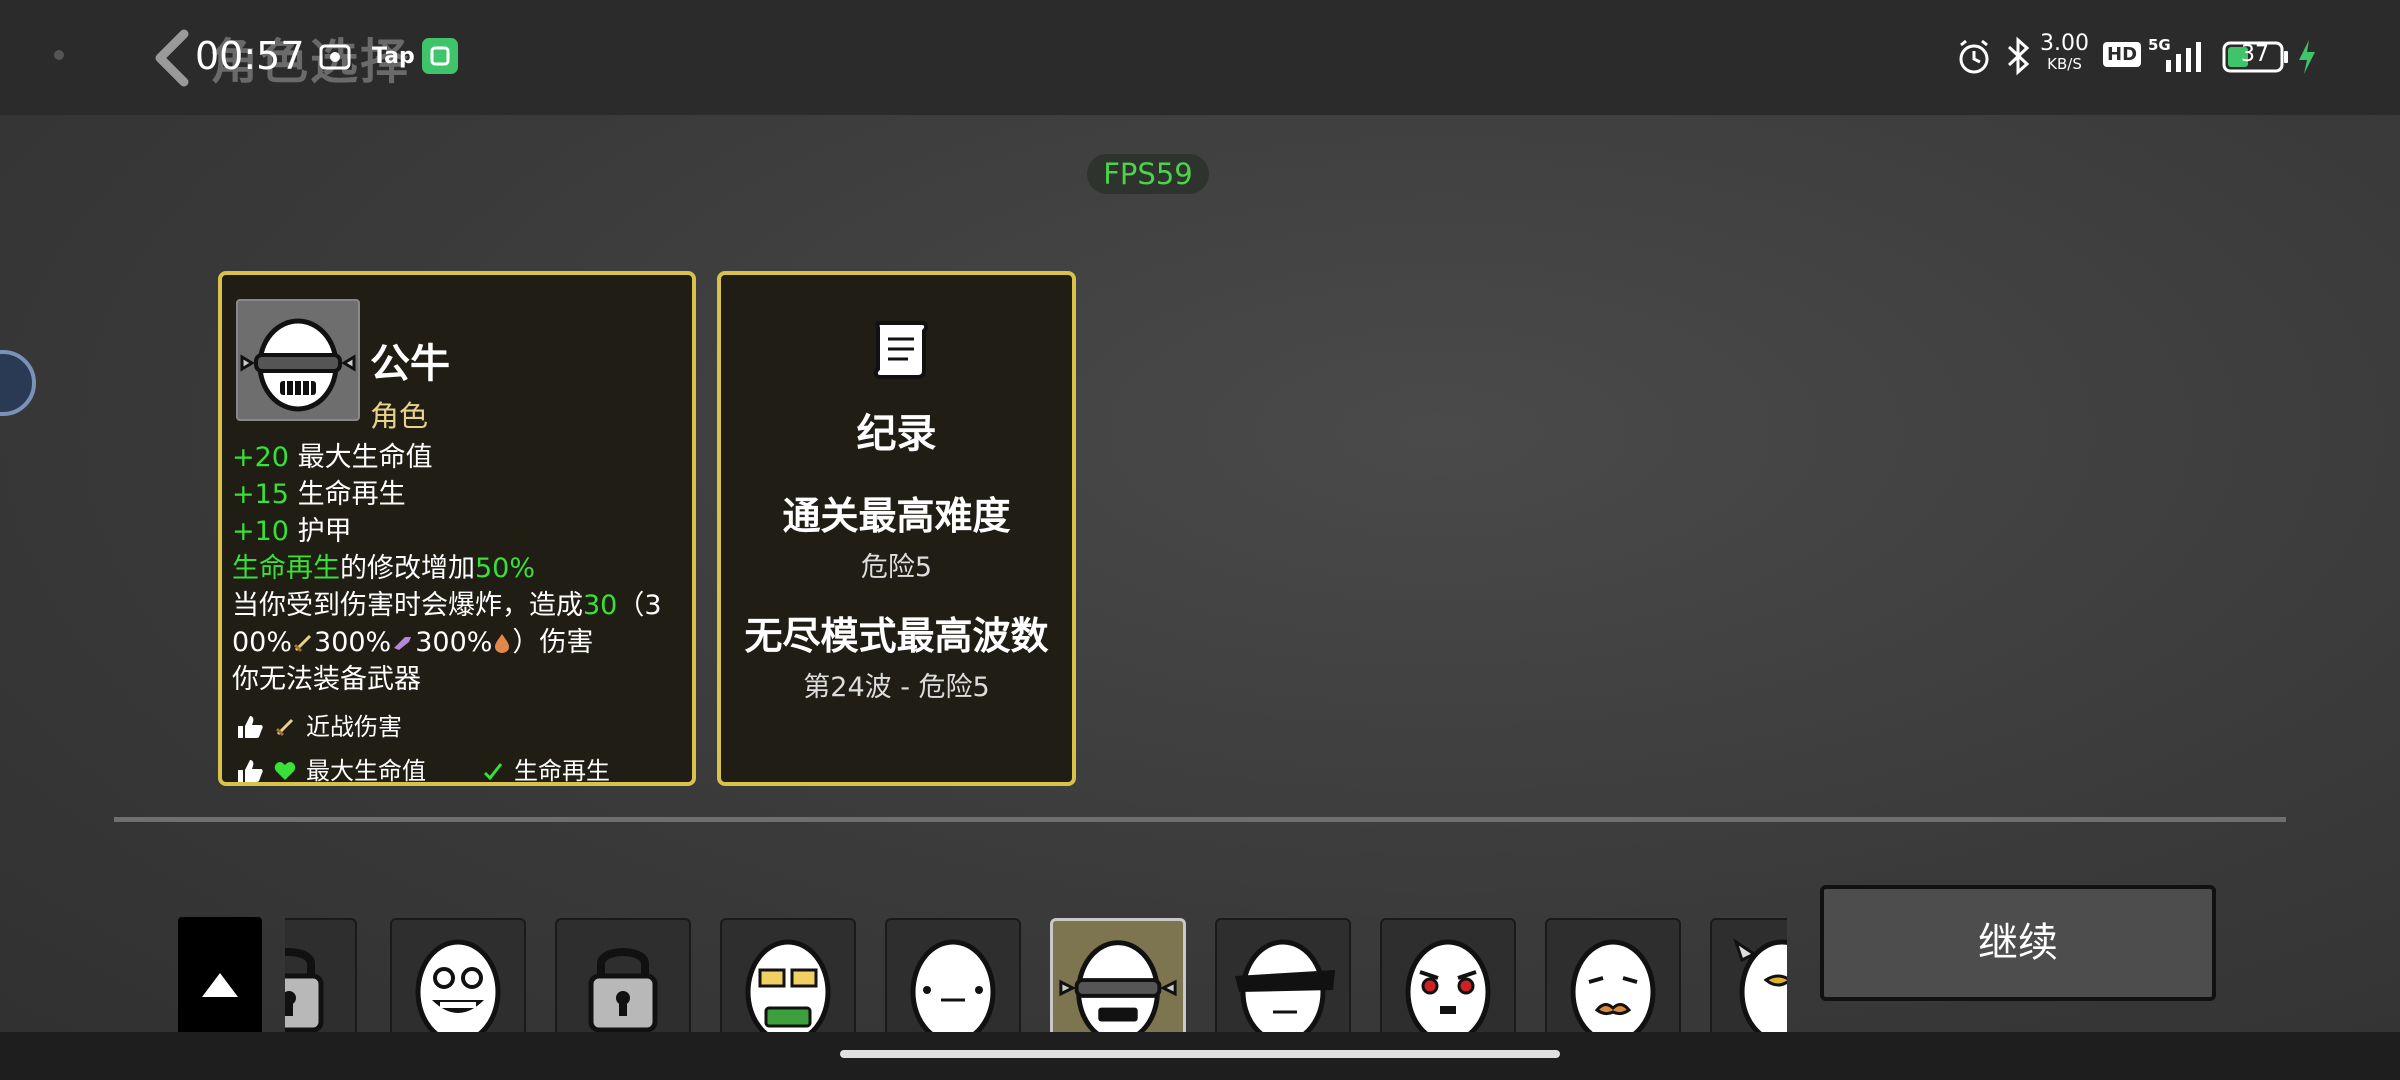  I want to click on modifier-value: 50%, so click(505, 568).